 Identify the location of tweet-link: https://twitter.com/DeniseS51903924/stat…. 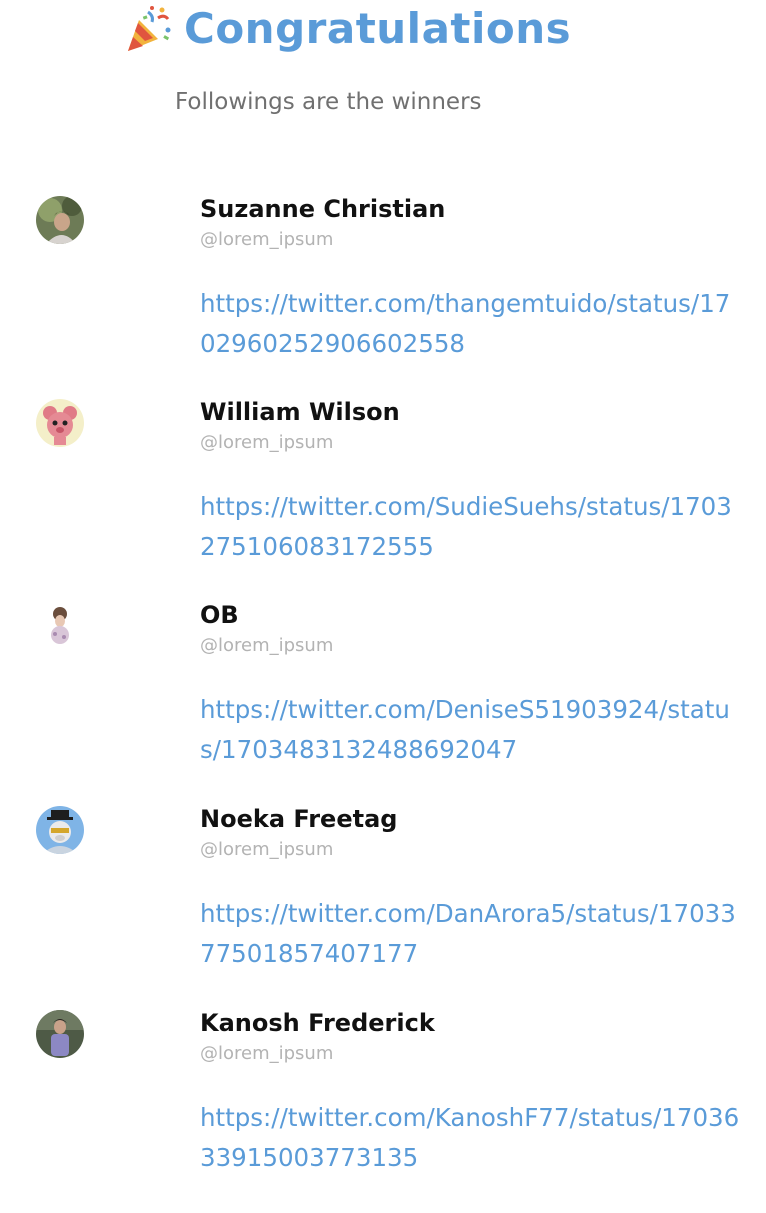
(472, 730).